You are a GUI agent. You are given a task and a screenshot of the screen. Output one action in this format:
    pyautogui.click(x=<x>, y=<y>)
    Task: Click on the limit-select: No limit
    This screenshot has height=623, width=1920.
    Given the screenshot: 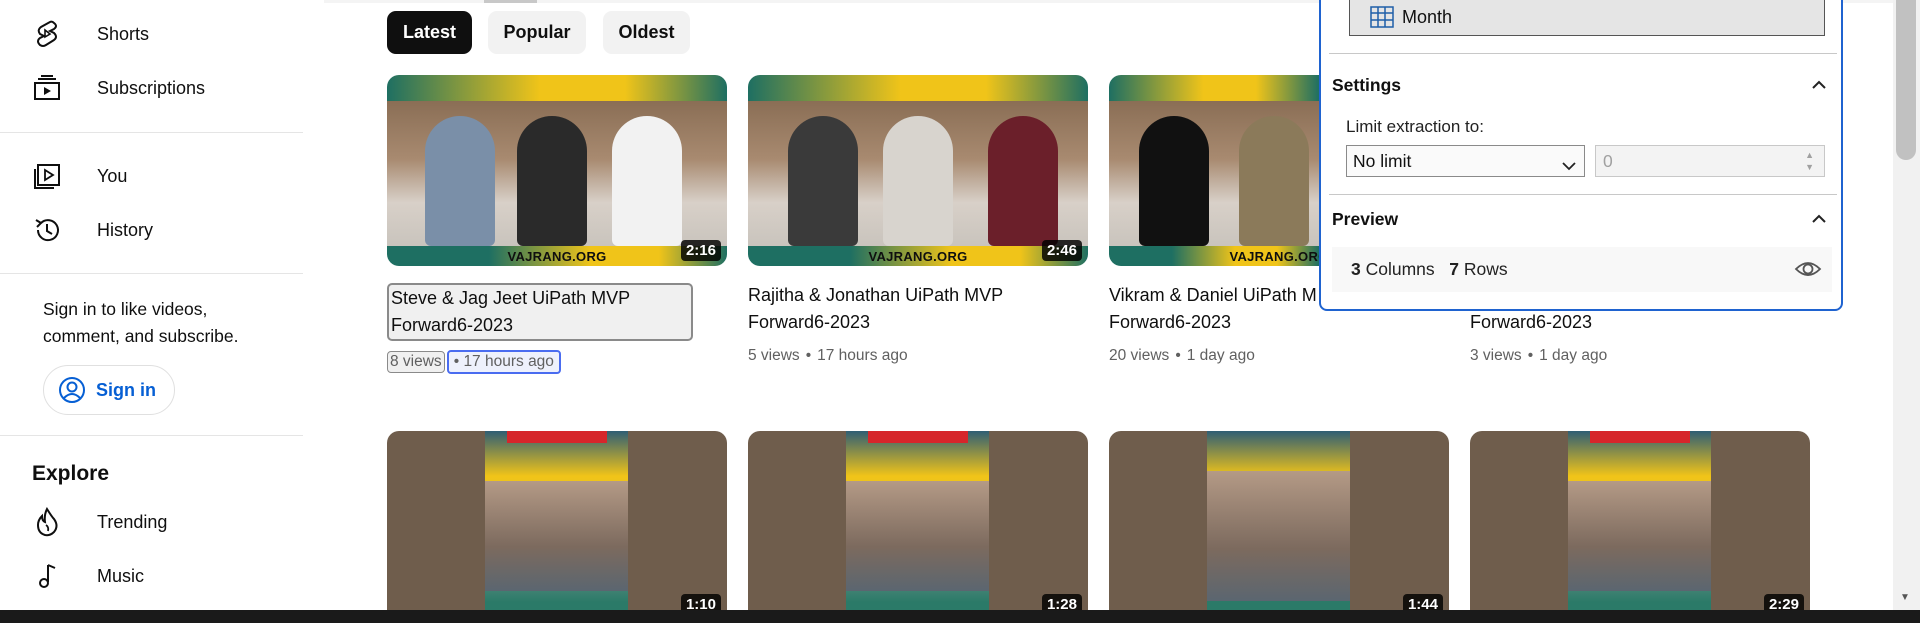 What is the action you would take?
    pyautogui.click(x=1465, y=161)
    